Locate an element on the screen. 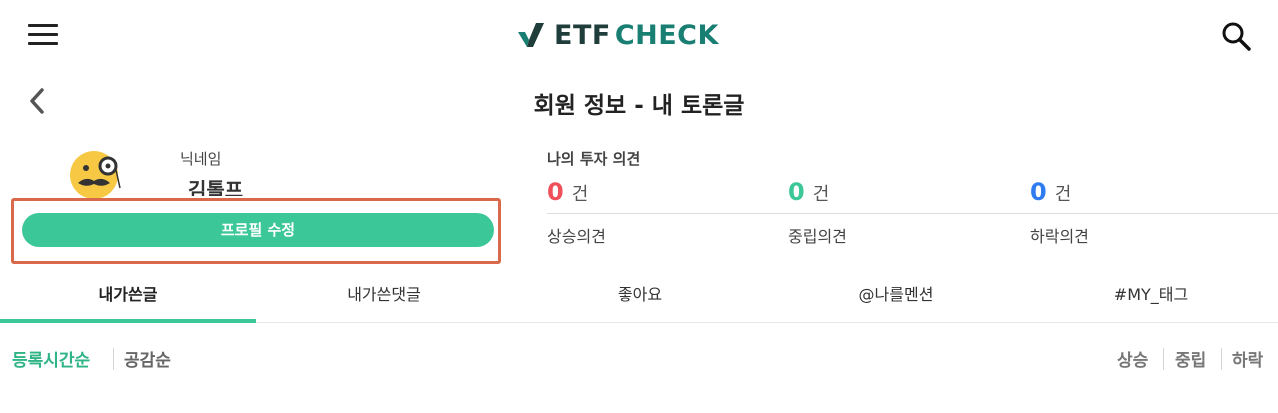  monocle-mustache-face-icon is located at coordinates (95, 175).